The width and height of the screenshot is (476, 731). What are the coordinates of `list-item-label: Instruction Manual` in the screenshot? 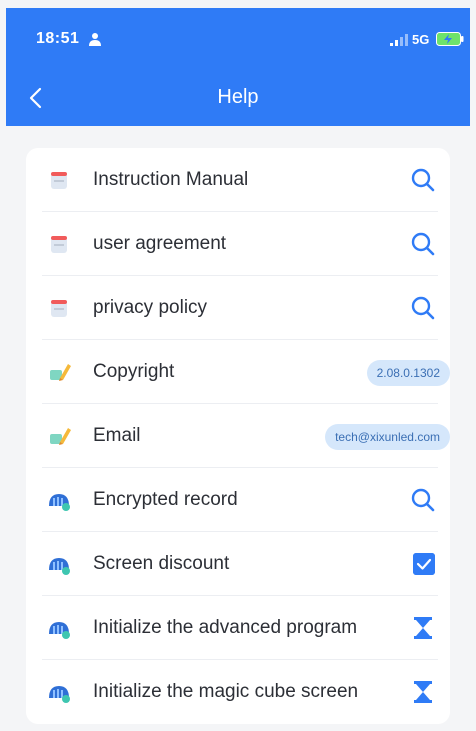 It's located at (171, 179).